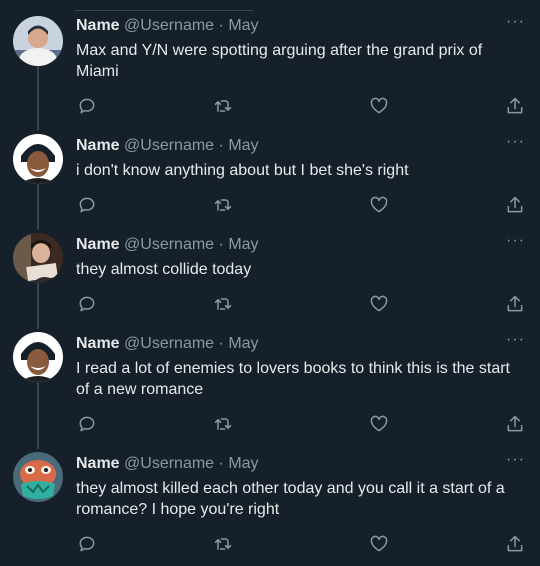  What do you see at coordinates (164, 10) in the screenshot?
I see `top-divider` at bounding box center [164, 10].